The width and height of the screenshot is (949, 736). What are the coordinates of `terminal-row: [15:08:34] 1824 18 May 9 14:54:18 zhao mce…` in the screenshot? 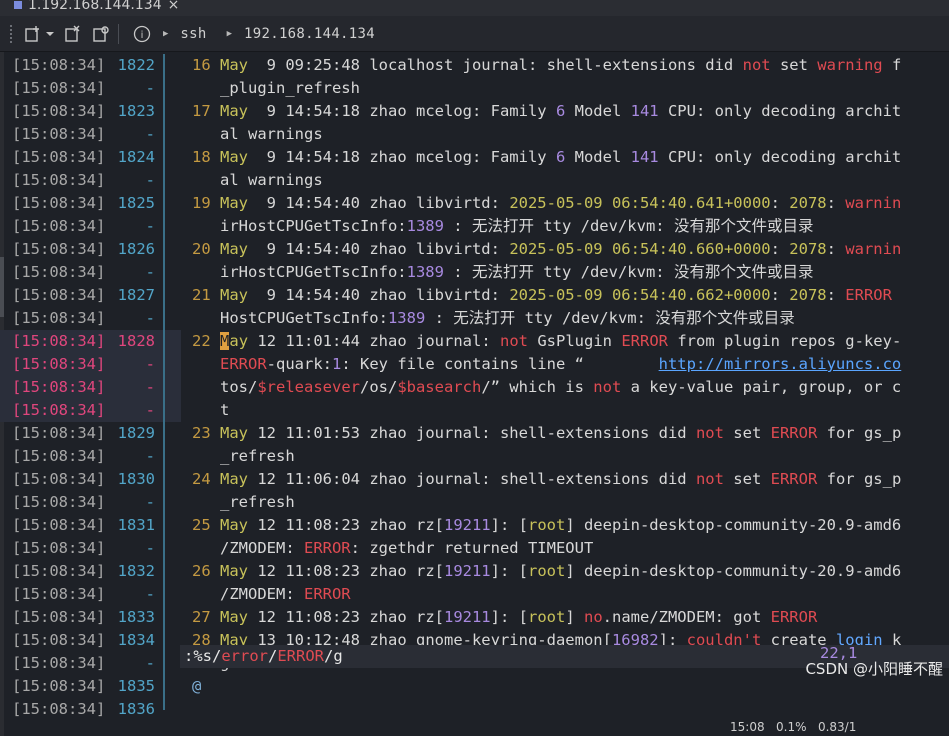 It's located at (474, 157).